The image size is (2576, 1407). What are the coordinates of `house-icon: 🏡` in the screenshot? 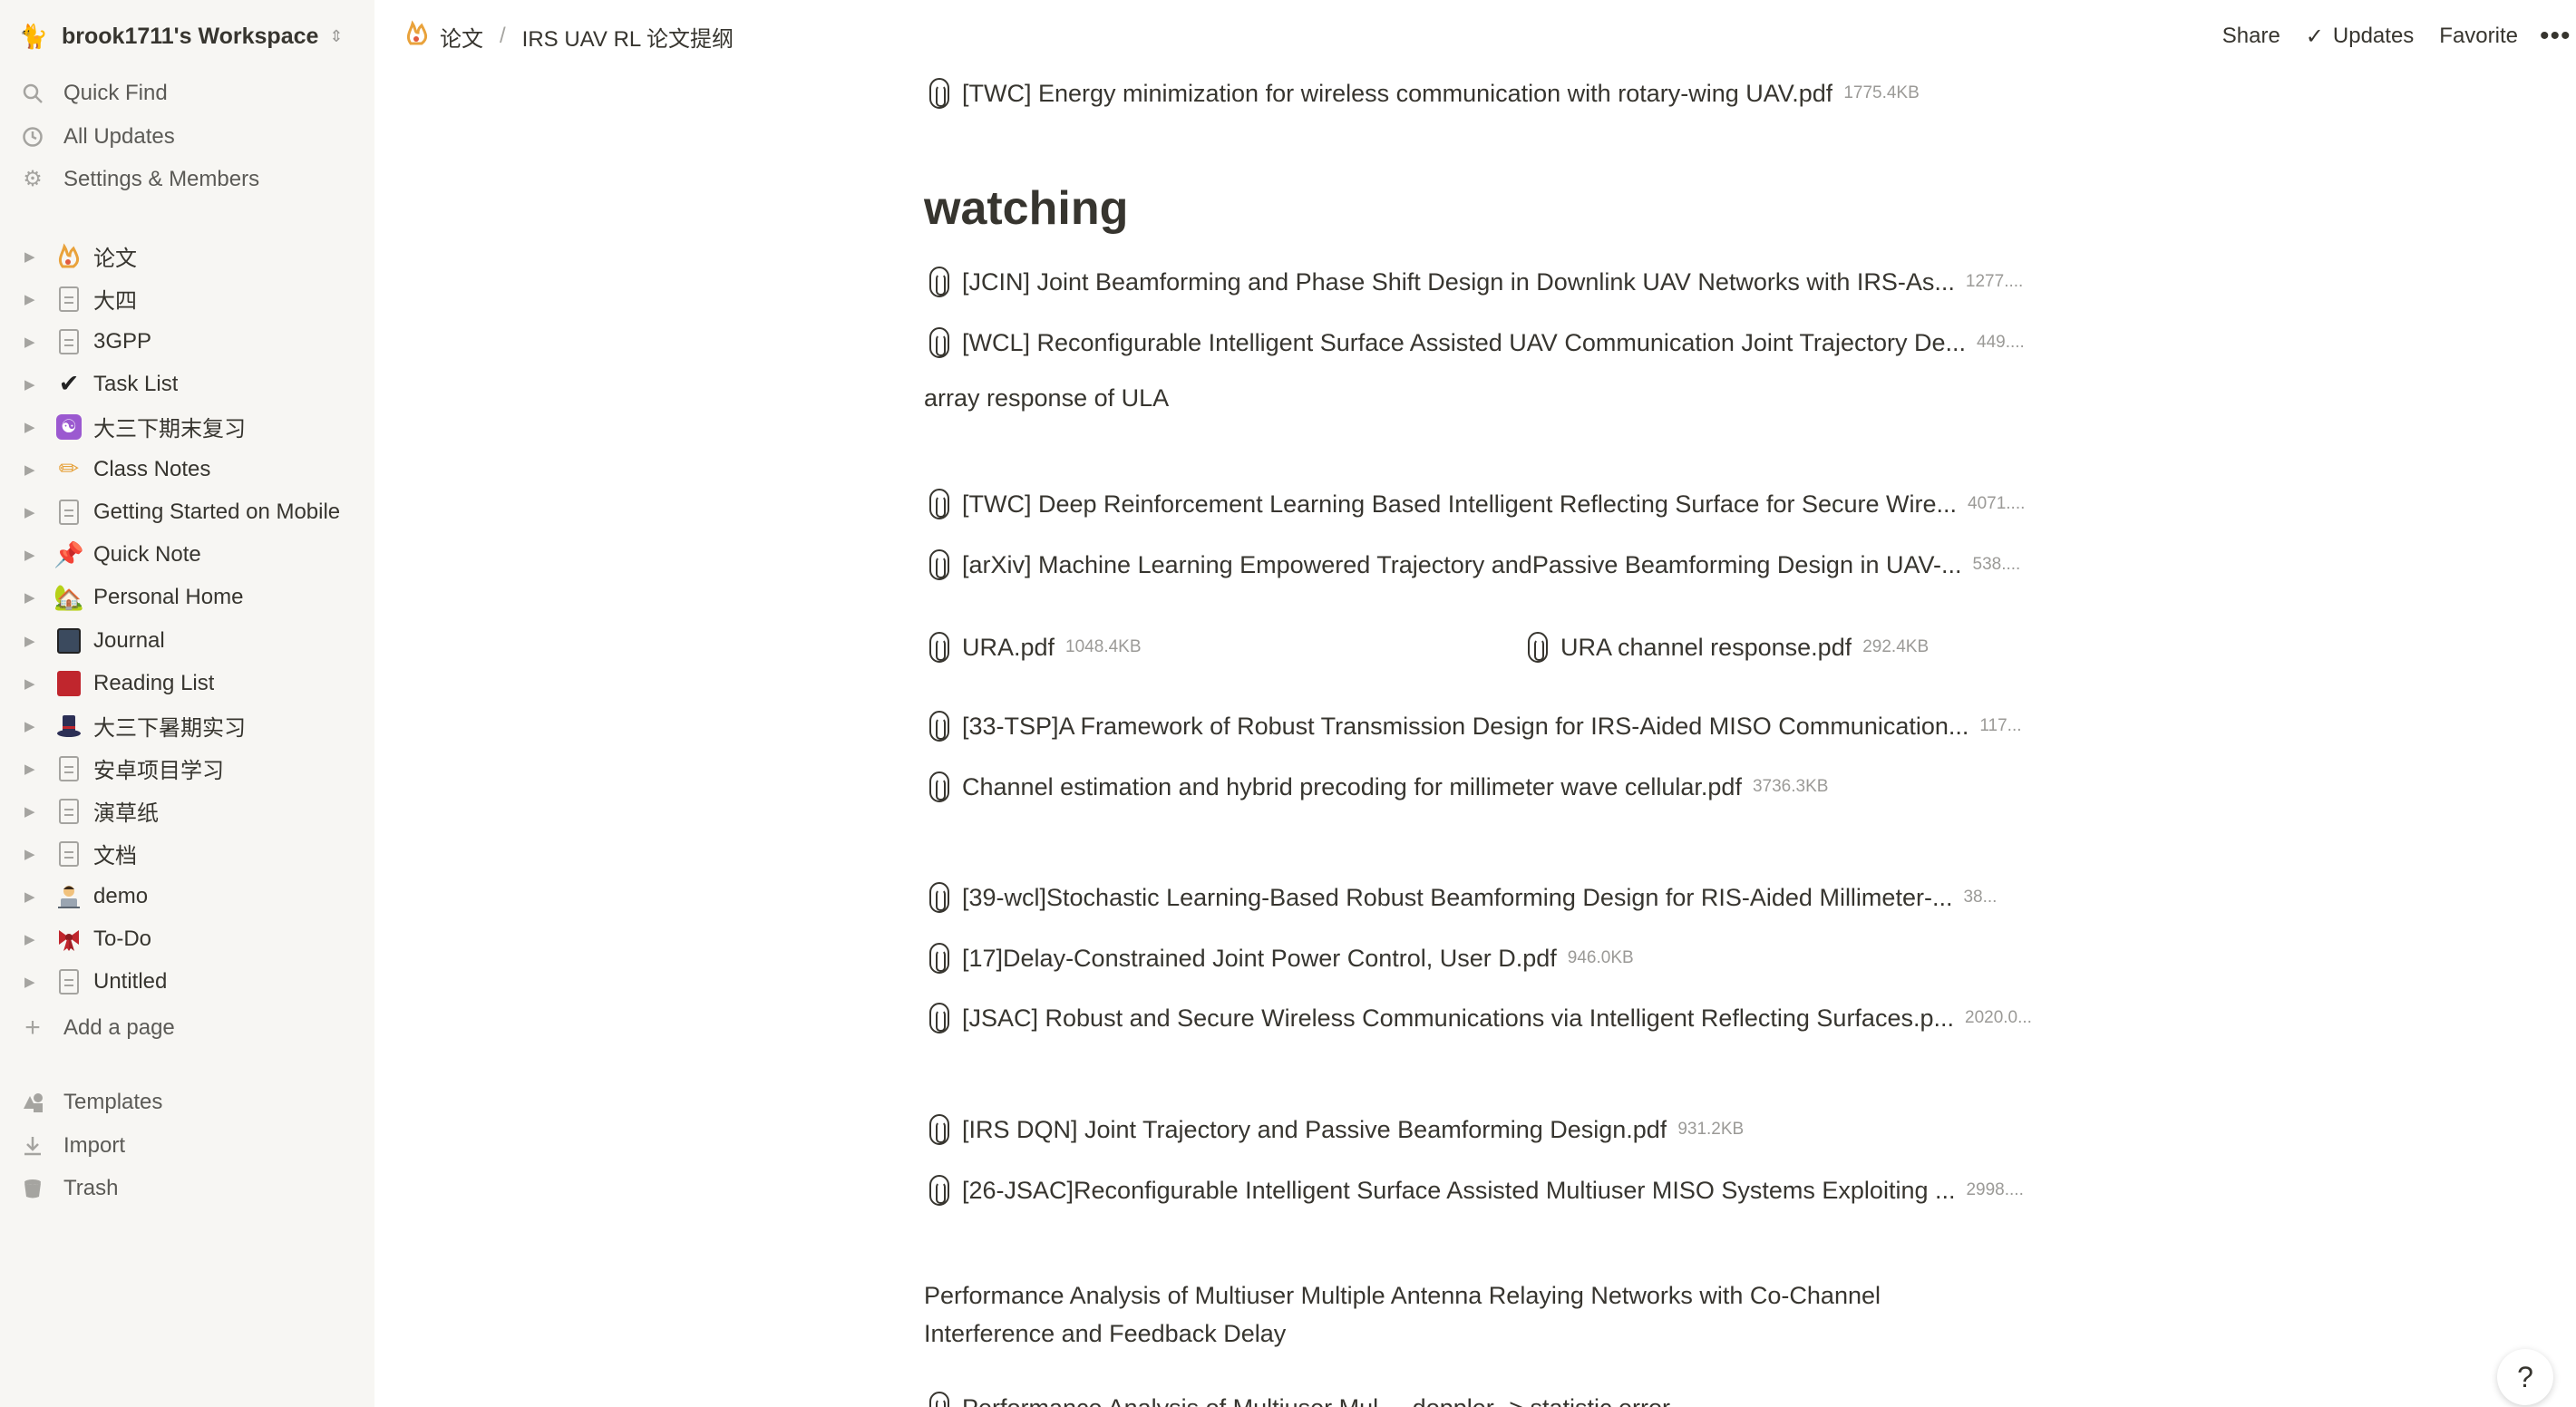 It's located at (68, 597).